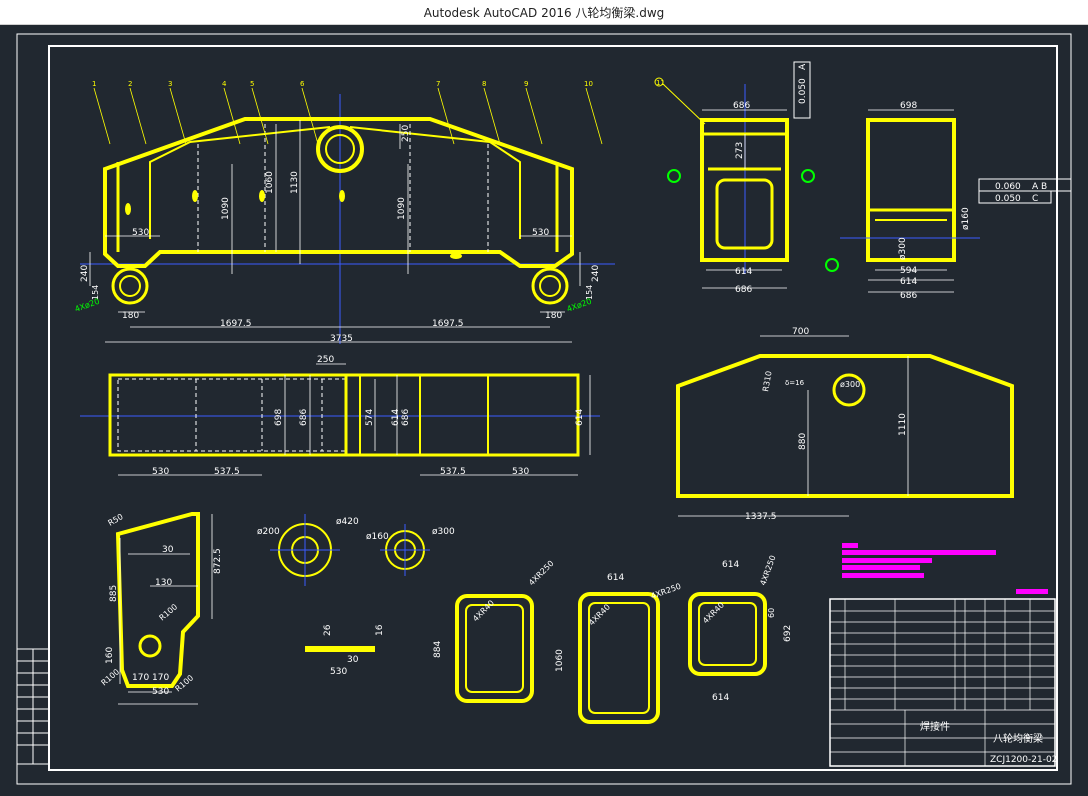  What do you see at coordinates (157, 600) in the screenshot?
I see `bracket-outline` at bounding box center [157, 600].